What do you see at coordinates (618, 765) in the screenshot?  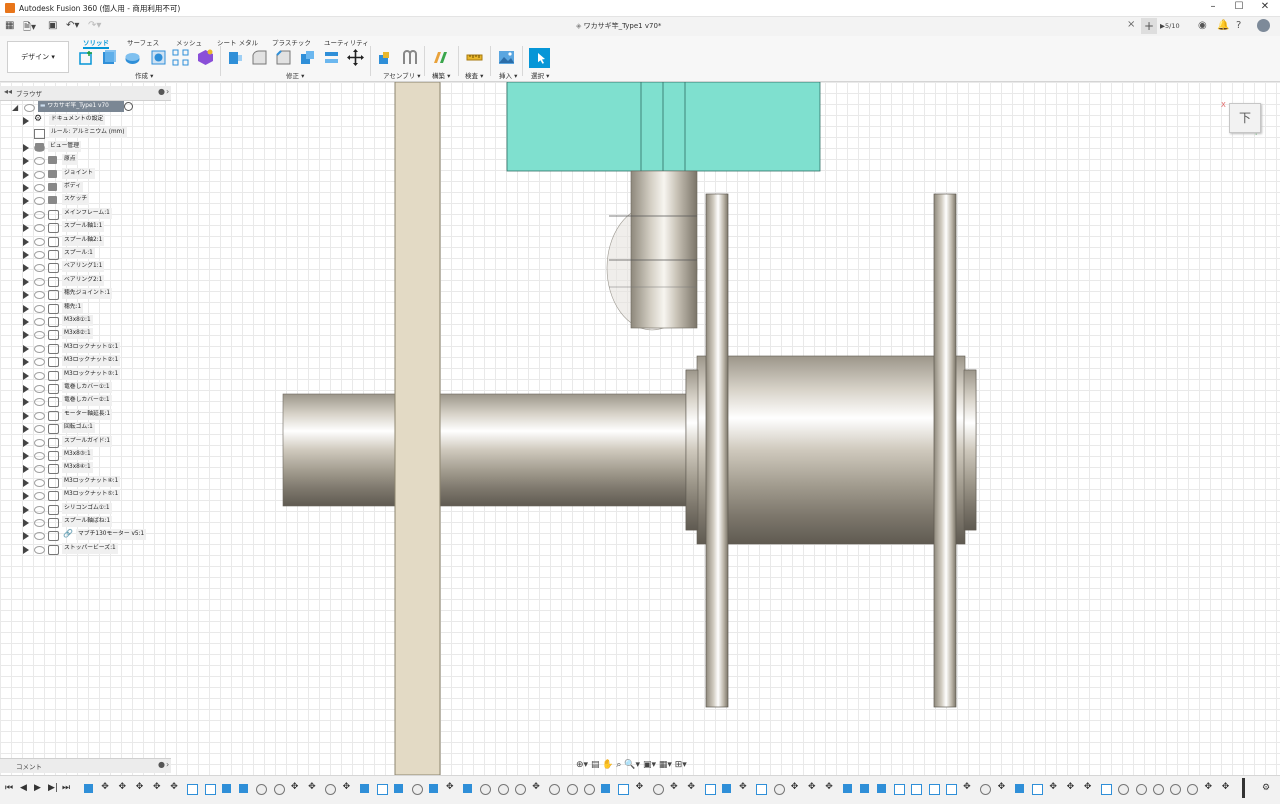 I see `zoom-icon: ⌕` at bounding box center [618, 765].